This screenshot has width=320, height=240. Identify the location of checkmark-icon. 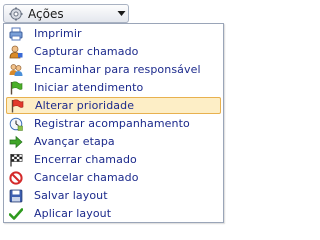
(16, 213).